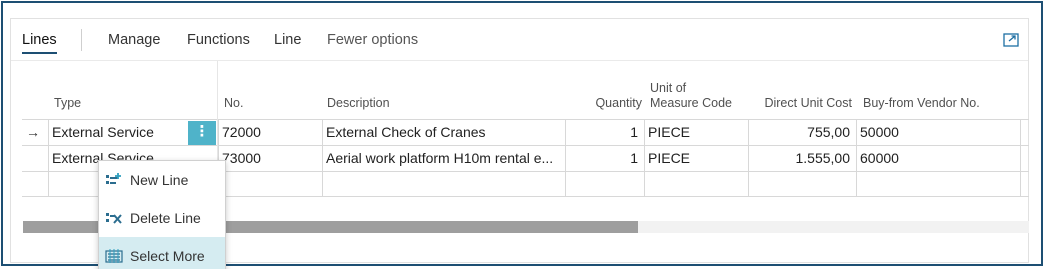 The width and height of the screenshot is (1044, 269). What do you see at coordinates (270, 158) in the screenshot?
I see `cell-no: 73000` at bounding box center [270, 158].